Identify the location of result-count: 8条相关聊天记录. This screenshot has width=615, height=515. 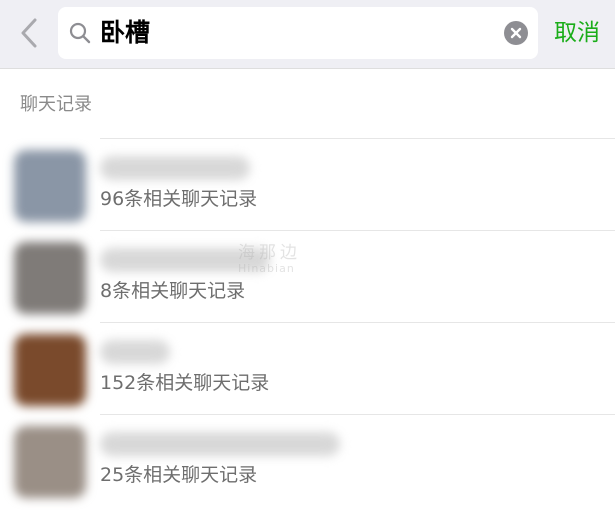
(173, 291).